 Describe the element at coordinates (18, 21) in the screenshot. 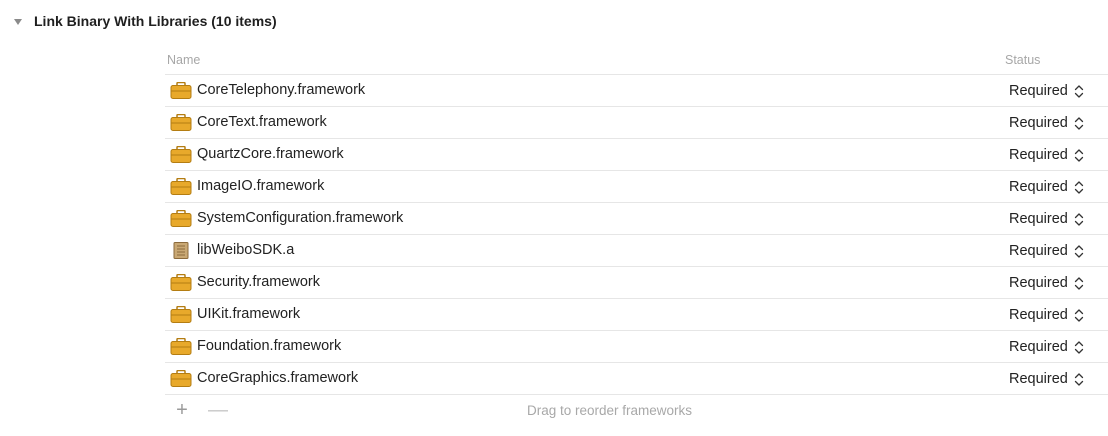

I see `disclosure-triangle-icon` at that location.